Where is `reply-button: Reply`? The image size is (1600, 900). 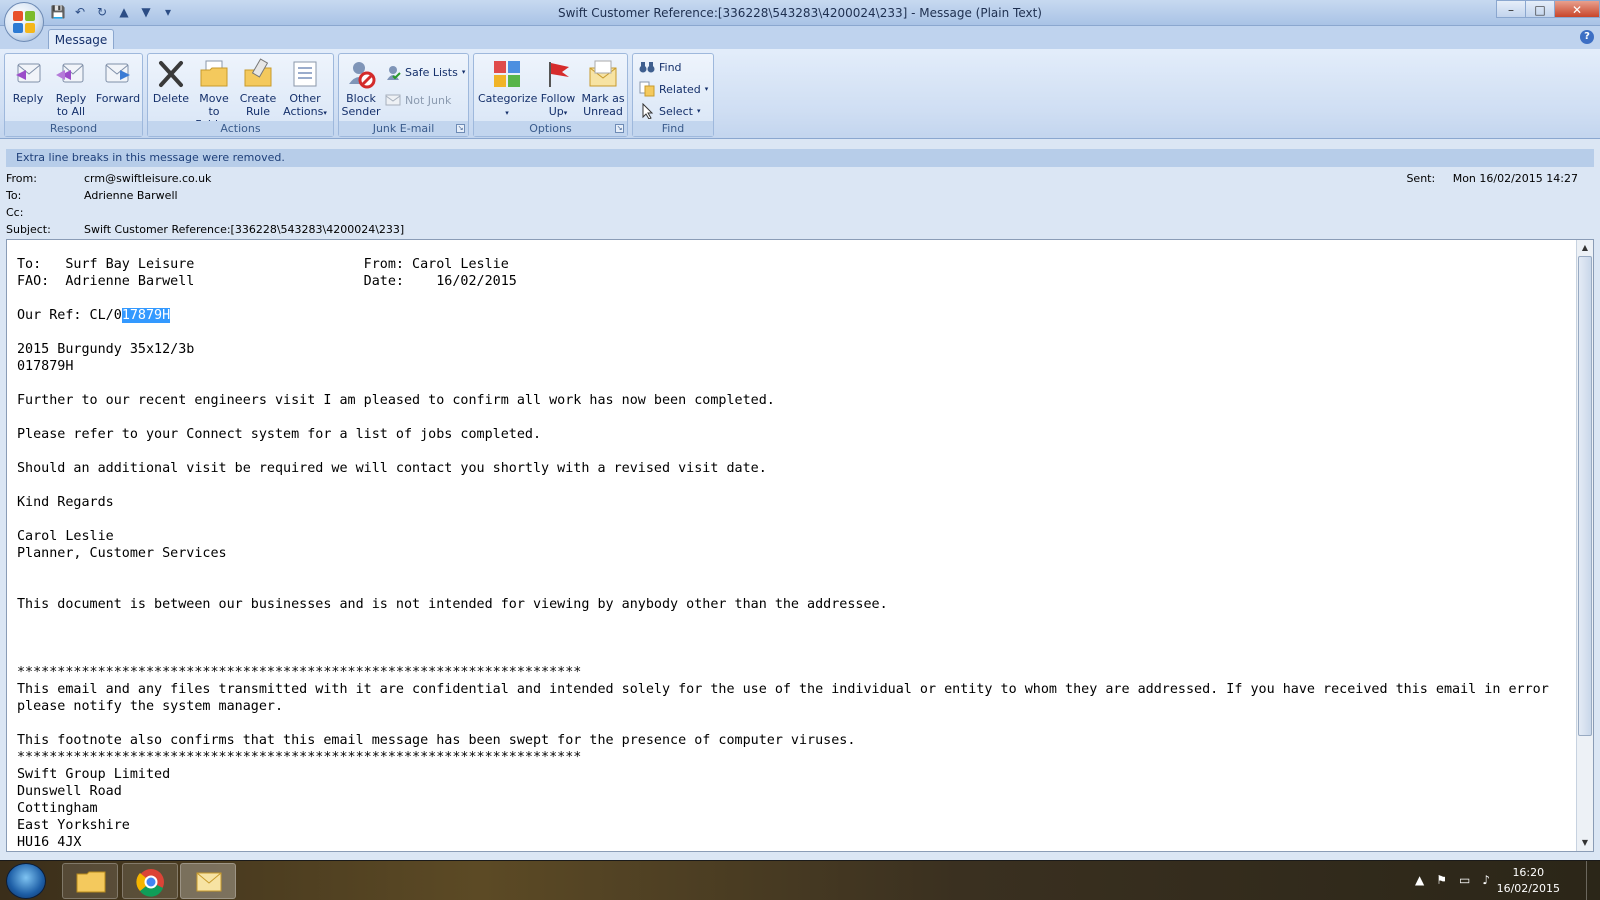 reply-button: Reply is located at coordinates (28, 81).